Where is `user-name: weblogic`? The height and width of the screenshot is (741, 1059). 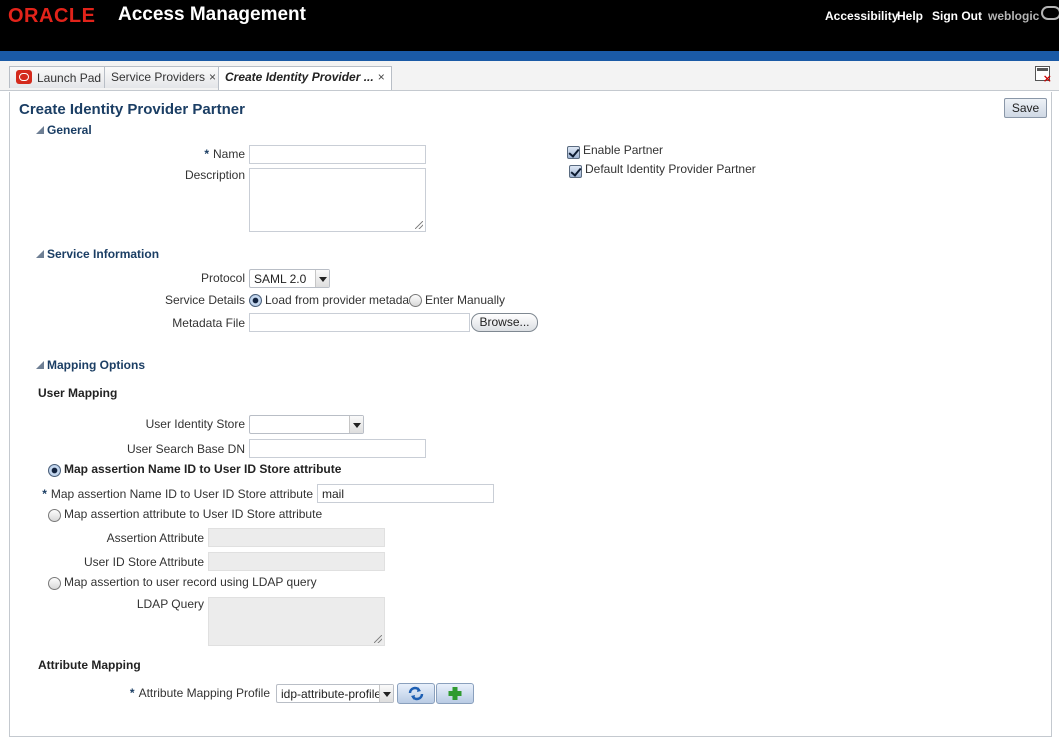
user-name: weblogic is located at coordinates (1014, 16).